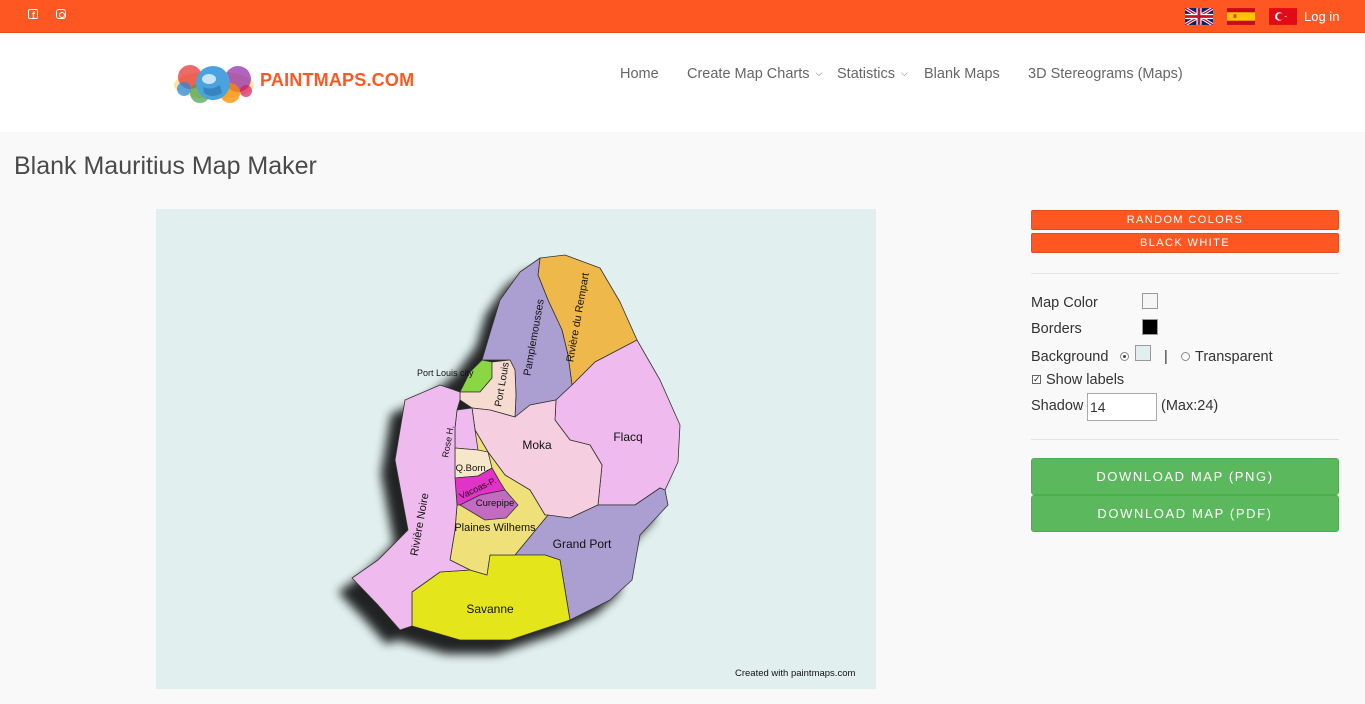  Describe the element at coordinates (682, 16) in the screenshot. I see `top-bar: f Log in` at that location.